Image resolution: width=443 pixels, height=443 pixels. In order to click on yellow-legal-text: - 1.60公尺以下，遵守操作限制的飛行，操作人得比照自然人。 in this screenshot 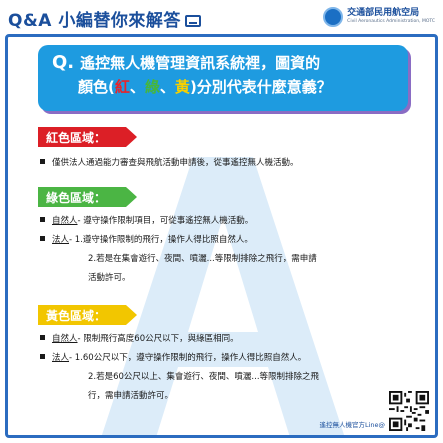, I will do `click(188, 358)`.